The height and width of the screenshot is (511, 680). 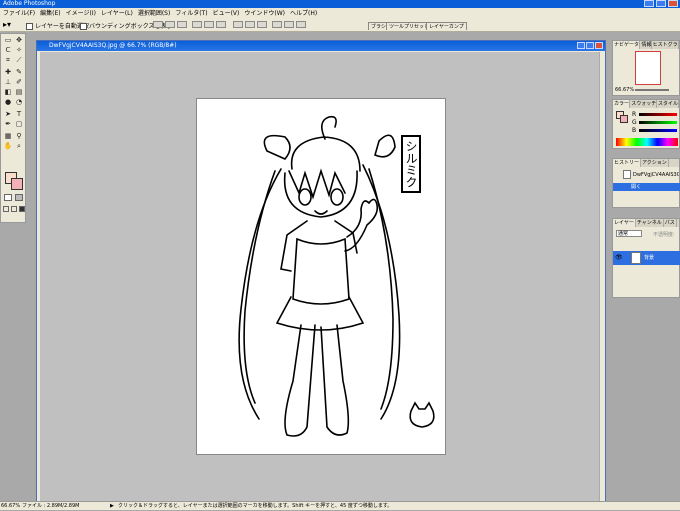 I want to click on layers-panel: レイヤー チャンネル パス 通常 不透明度: 👁 背景, so click(x=646, y=258).